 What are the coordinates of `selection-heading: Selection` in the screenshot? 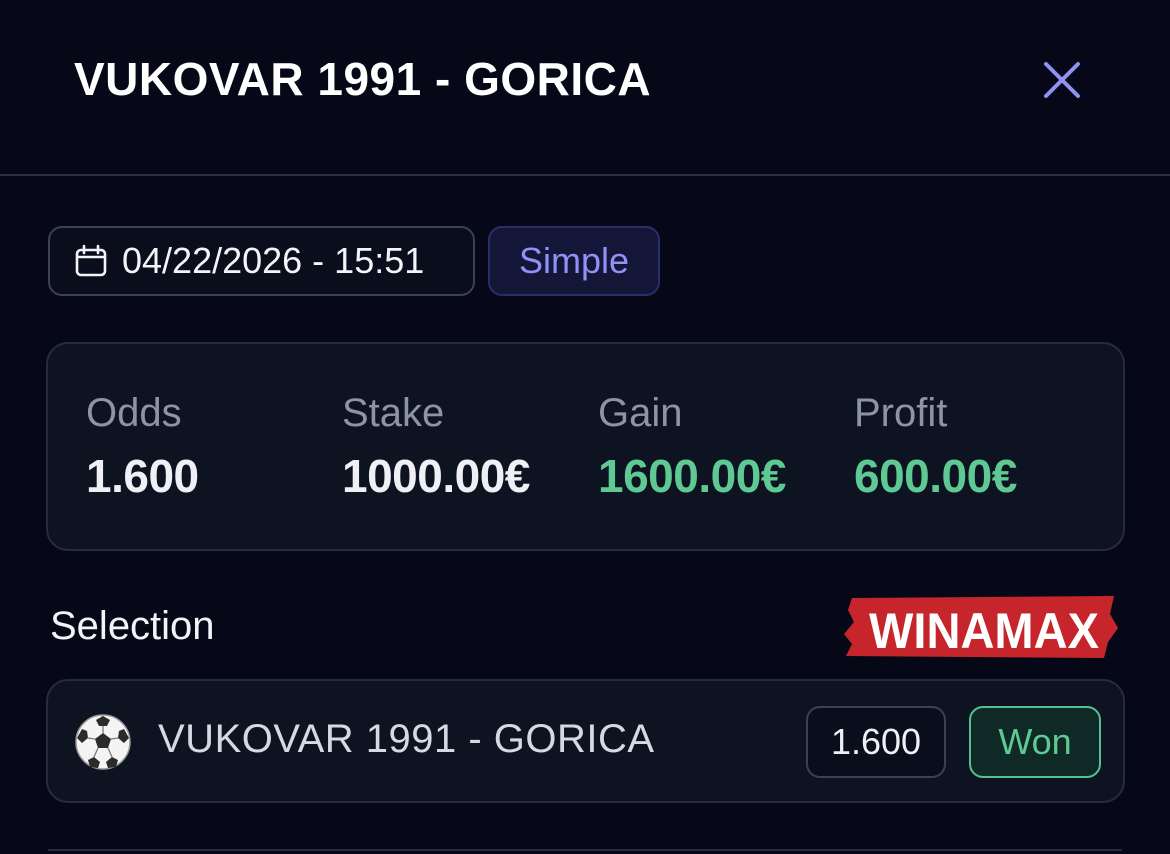 It's located at (132, 626).